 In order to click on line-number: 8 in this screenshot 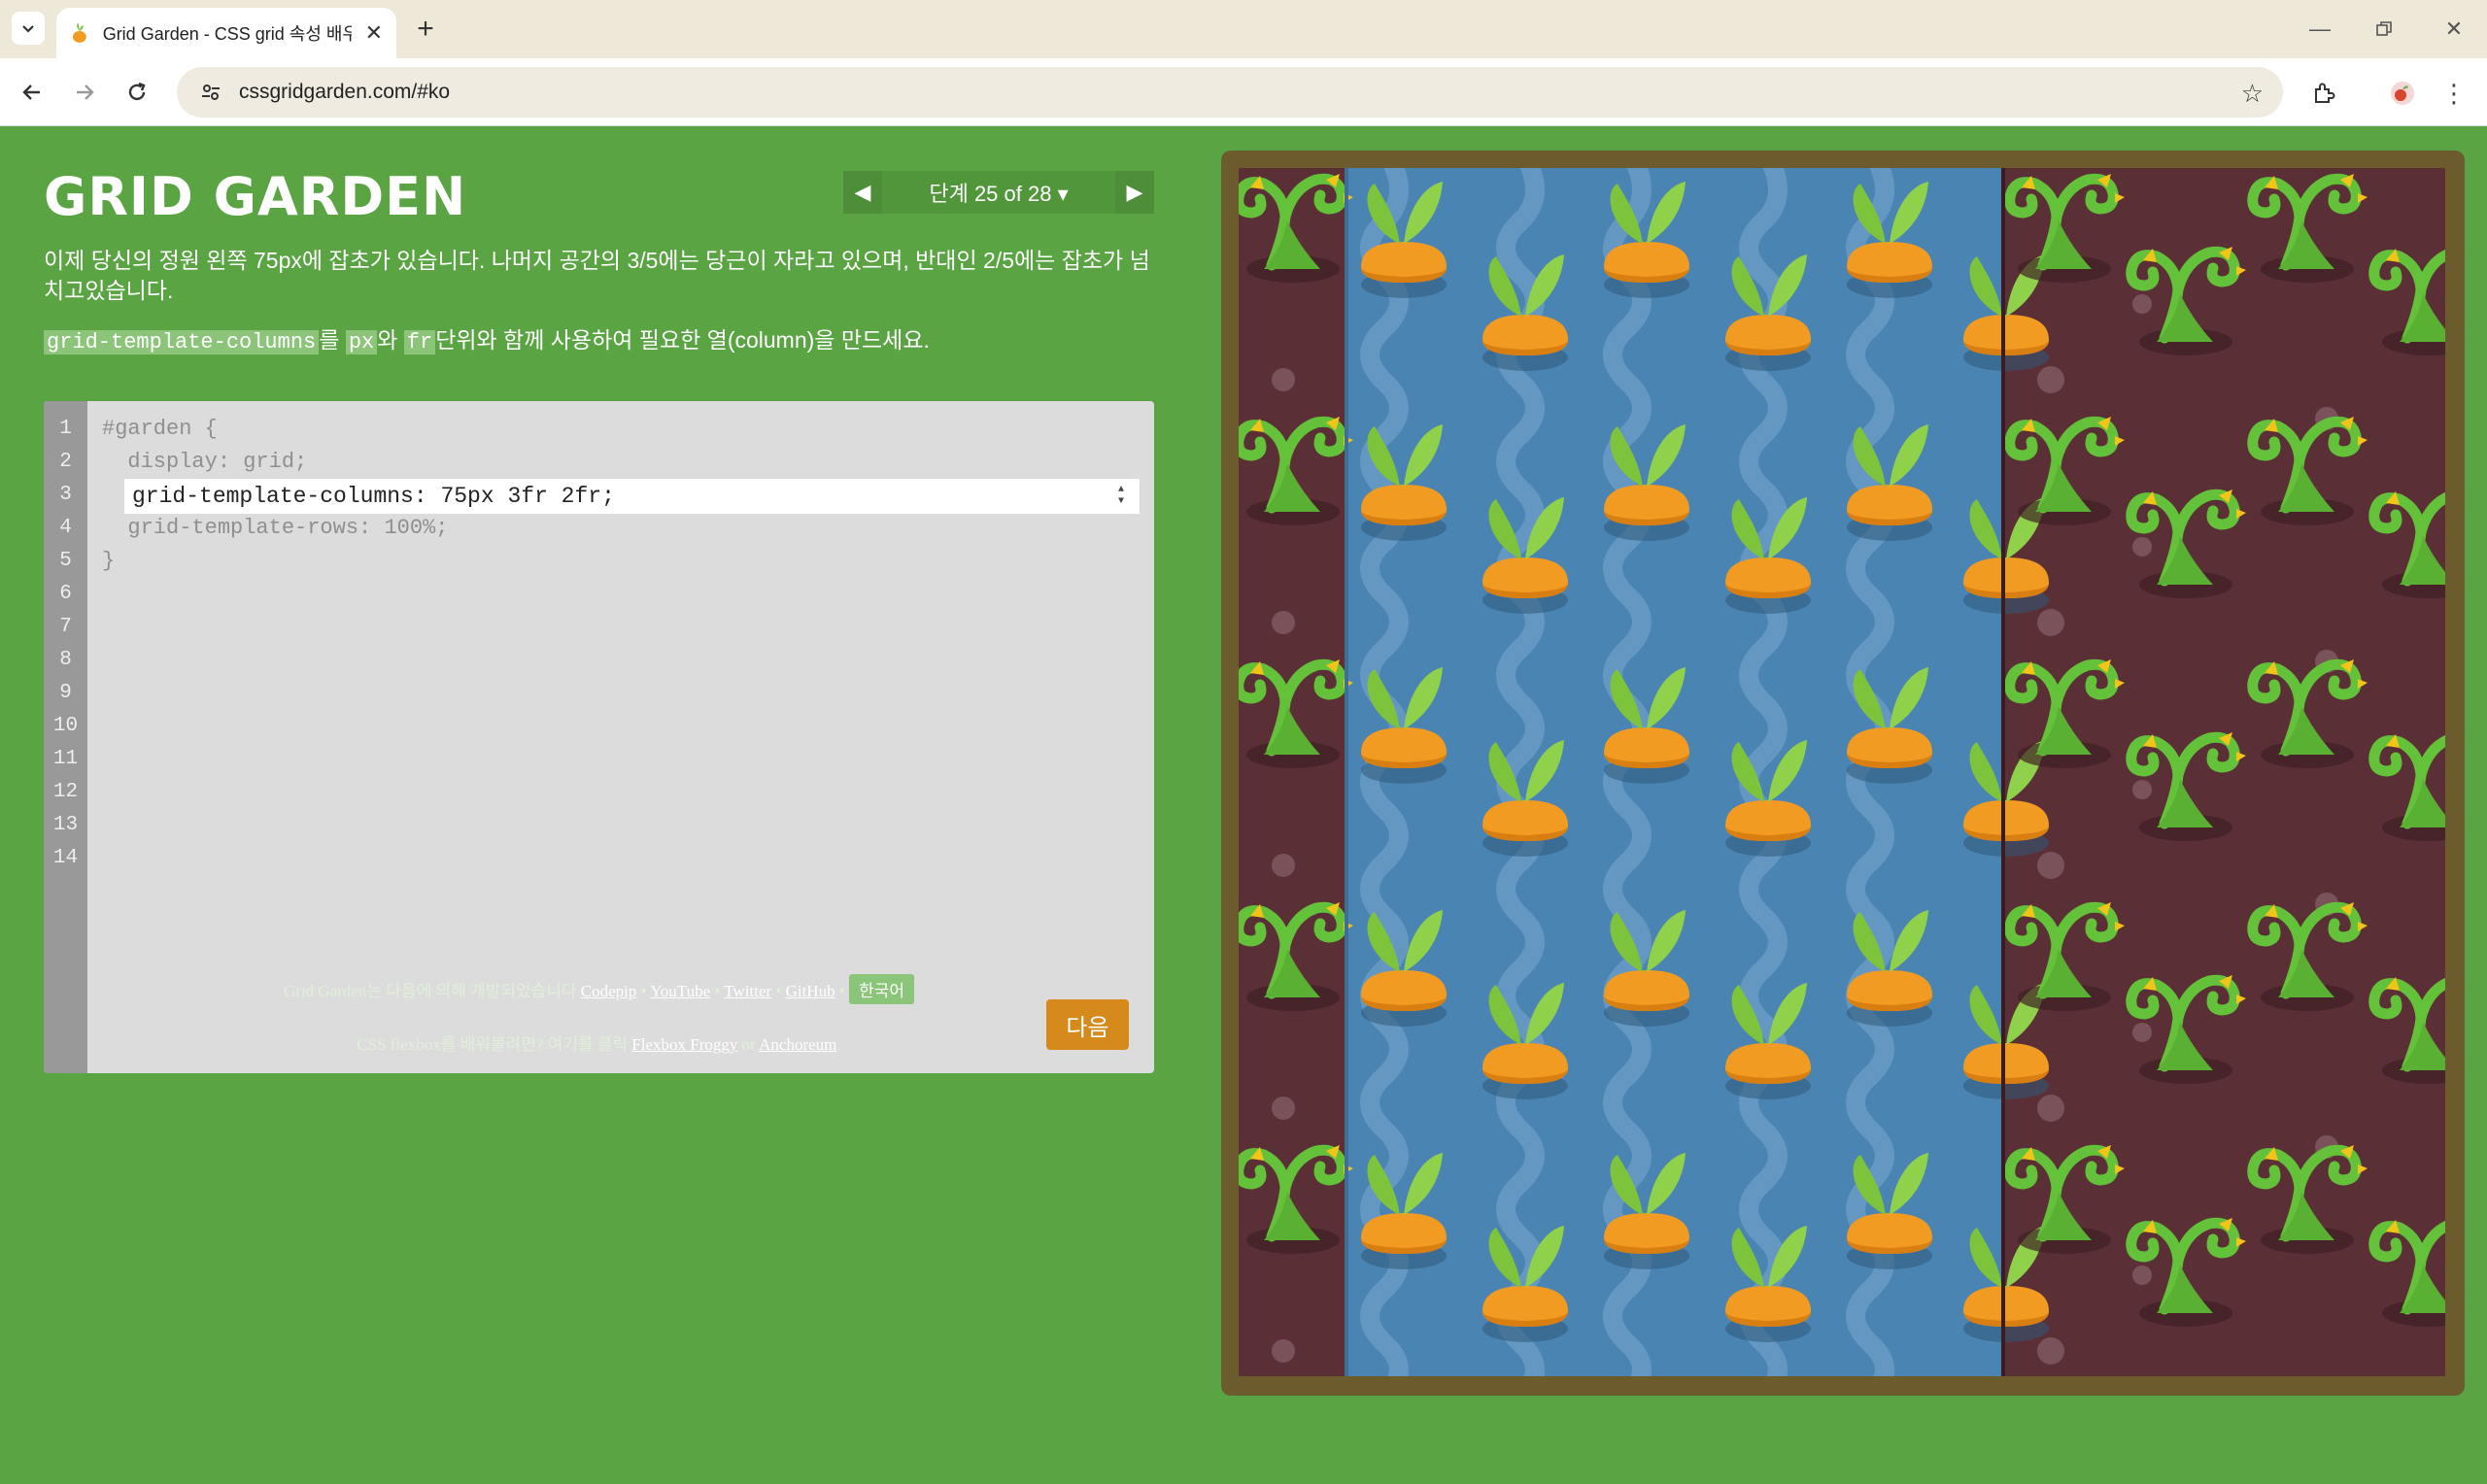, I will do `click(65, 660)`.